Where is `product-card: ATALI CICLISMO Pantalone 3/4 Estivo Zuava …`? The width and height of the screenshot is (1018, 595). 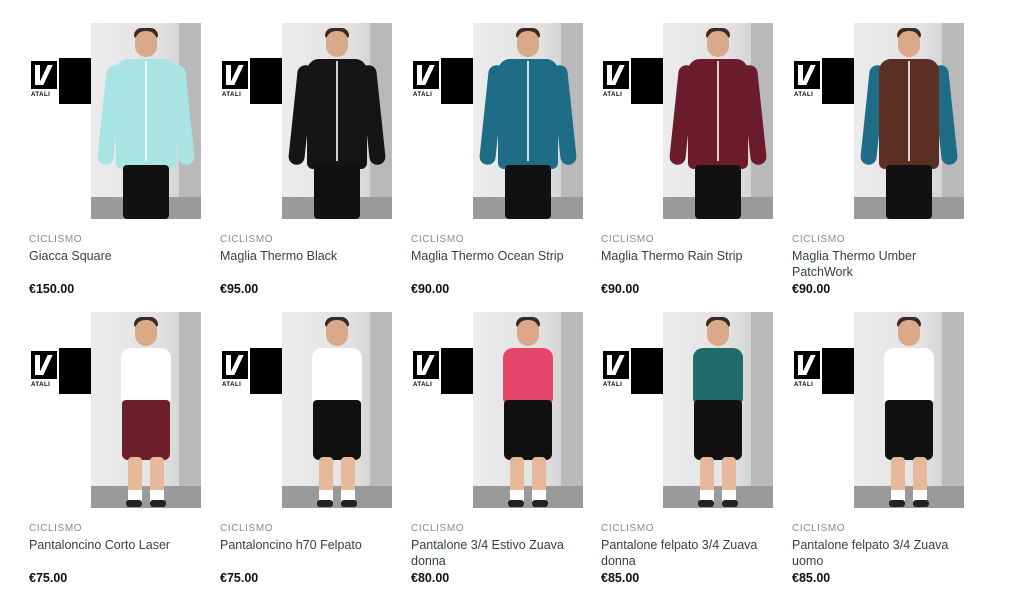
product-card: ATALI CICLISMO Pantalone 3/4 Estivo Zuava … is located at coordinates (499, 448).